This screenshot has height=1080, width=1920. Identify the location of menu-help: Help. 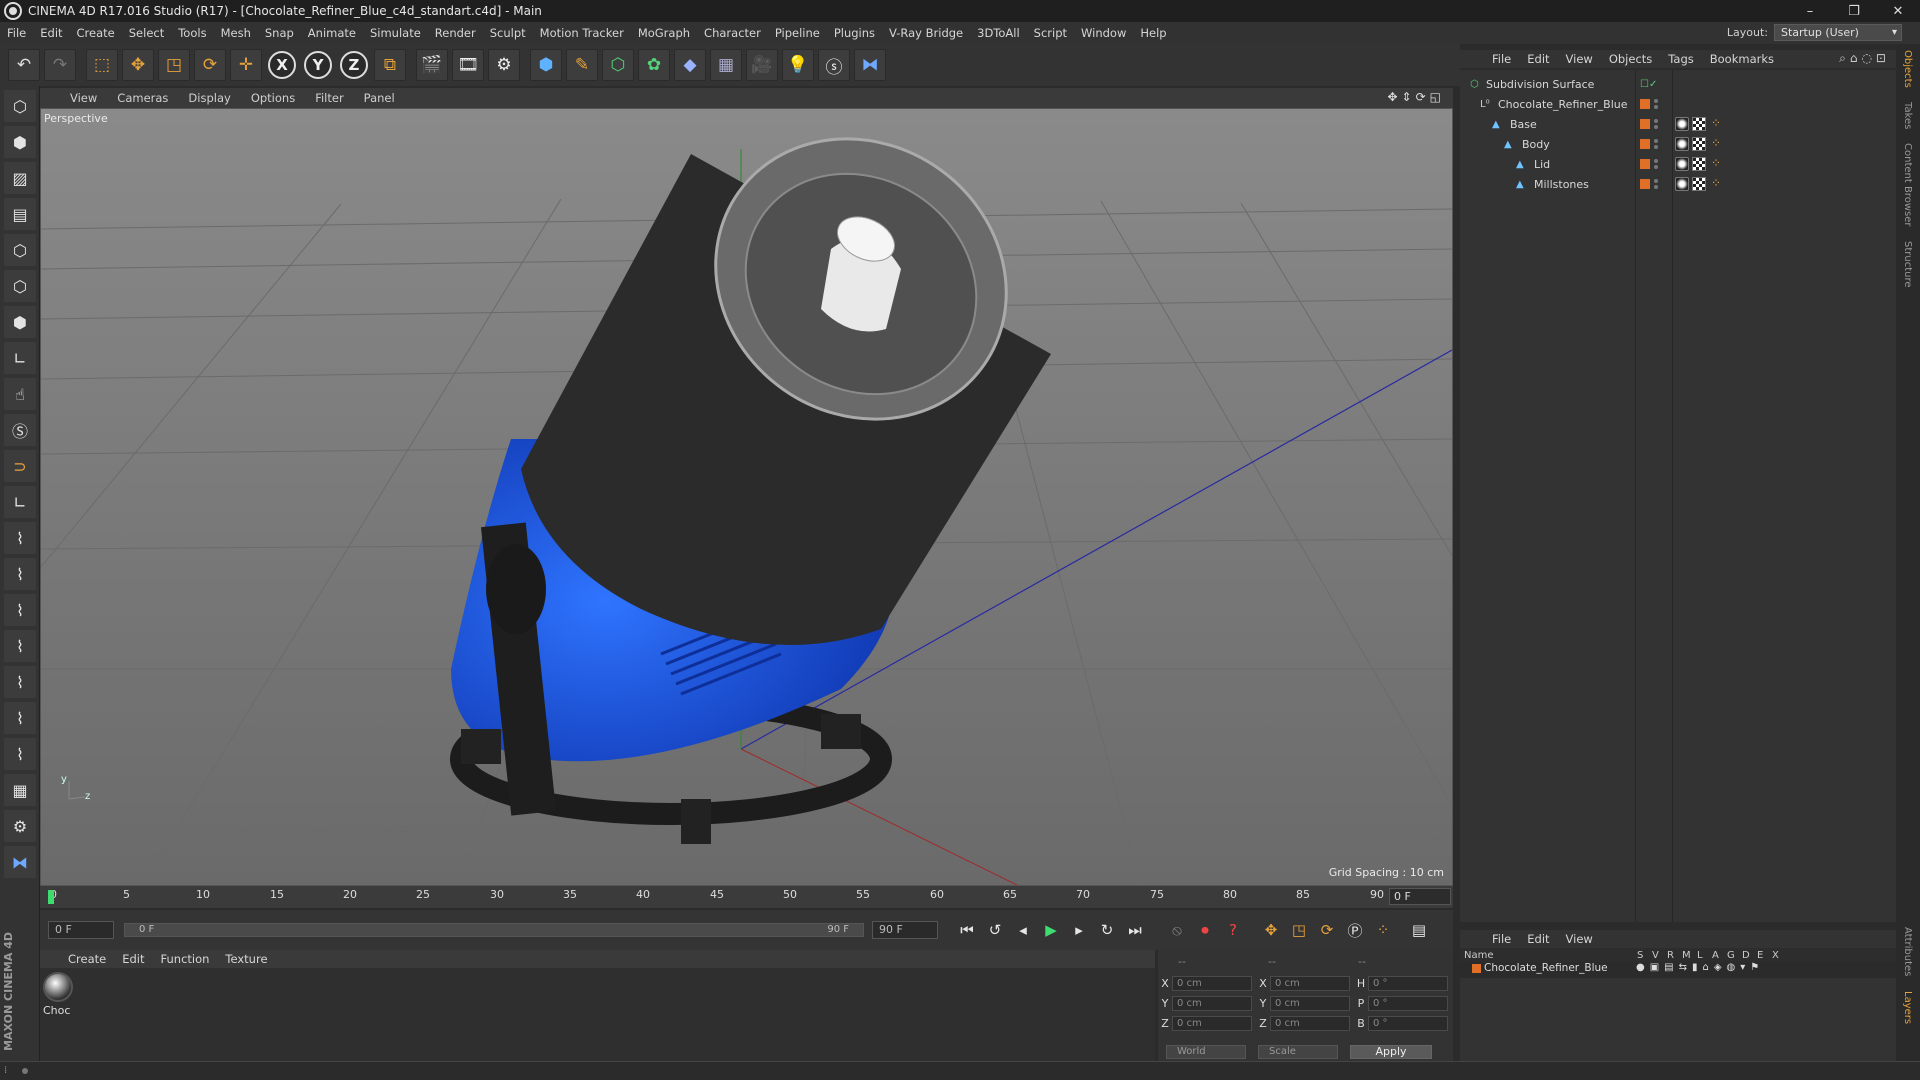
(1153, 33).